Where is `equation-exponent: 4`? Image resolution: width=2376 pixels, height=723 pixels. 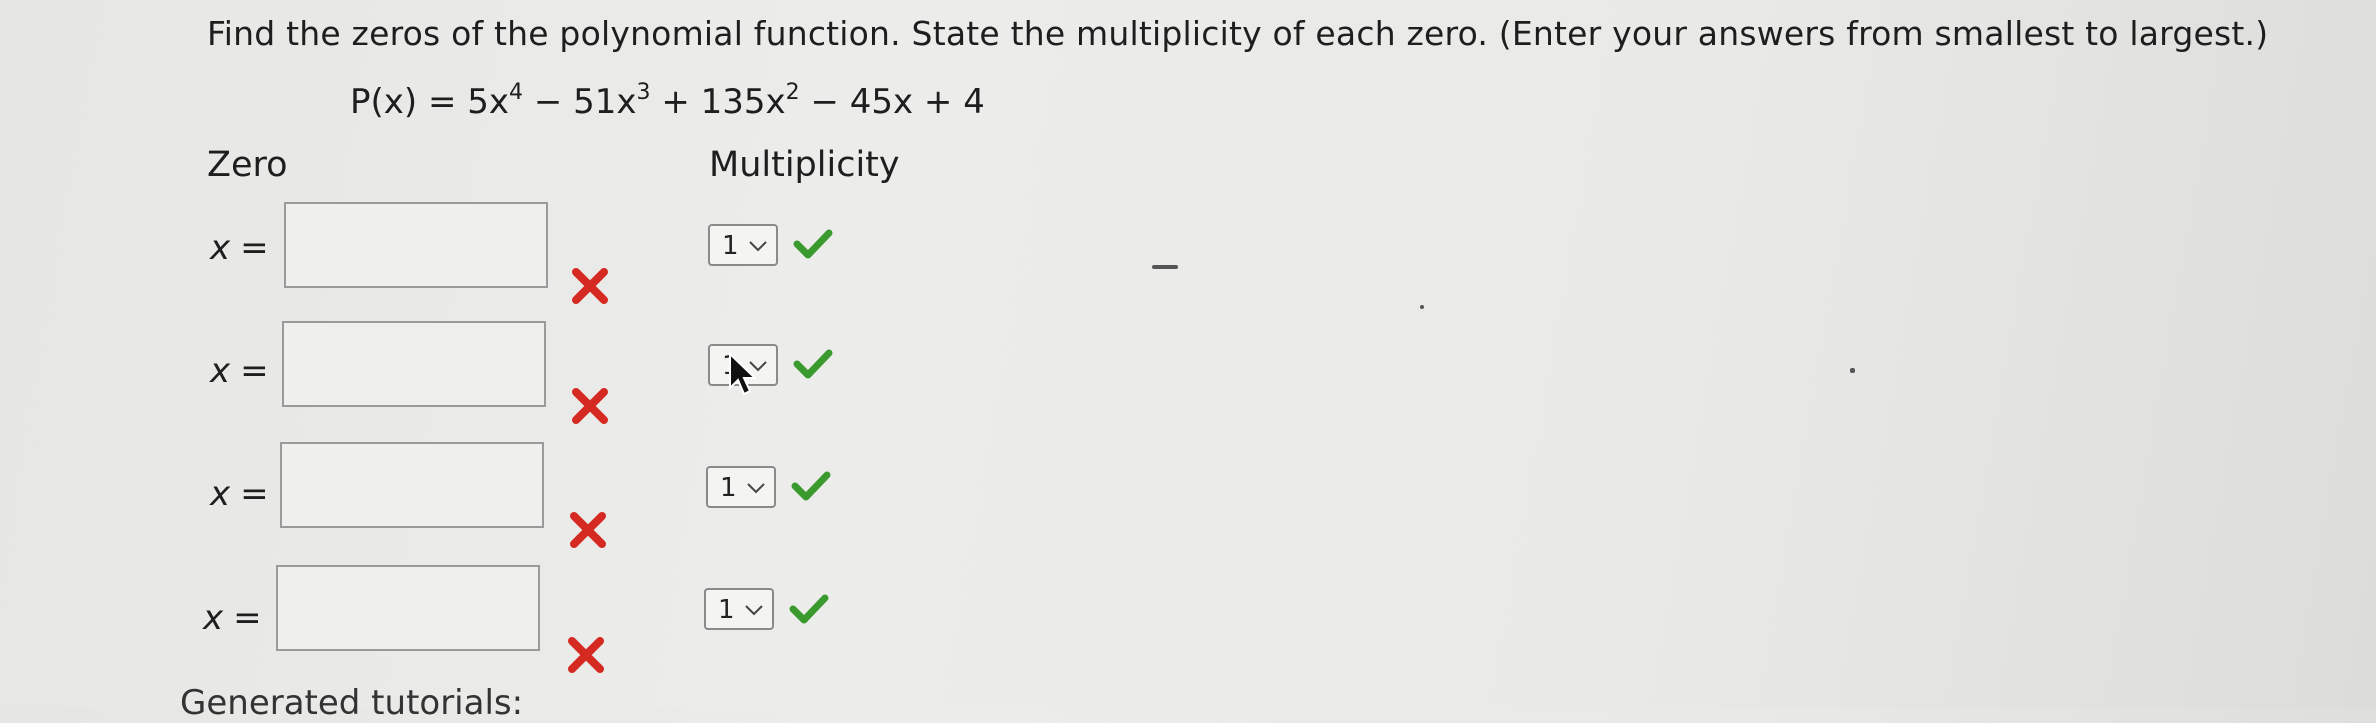
equation-exponent: 4 is located at coordinates (516, 92).